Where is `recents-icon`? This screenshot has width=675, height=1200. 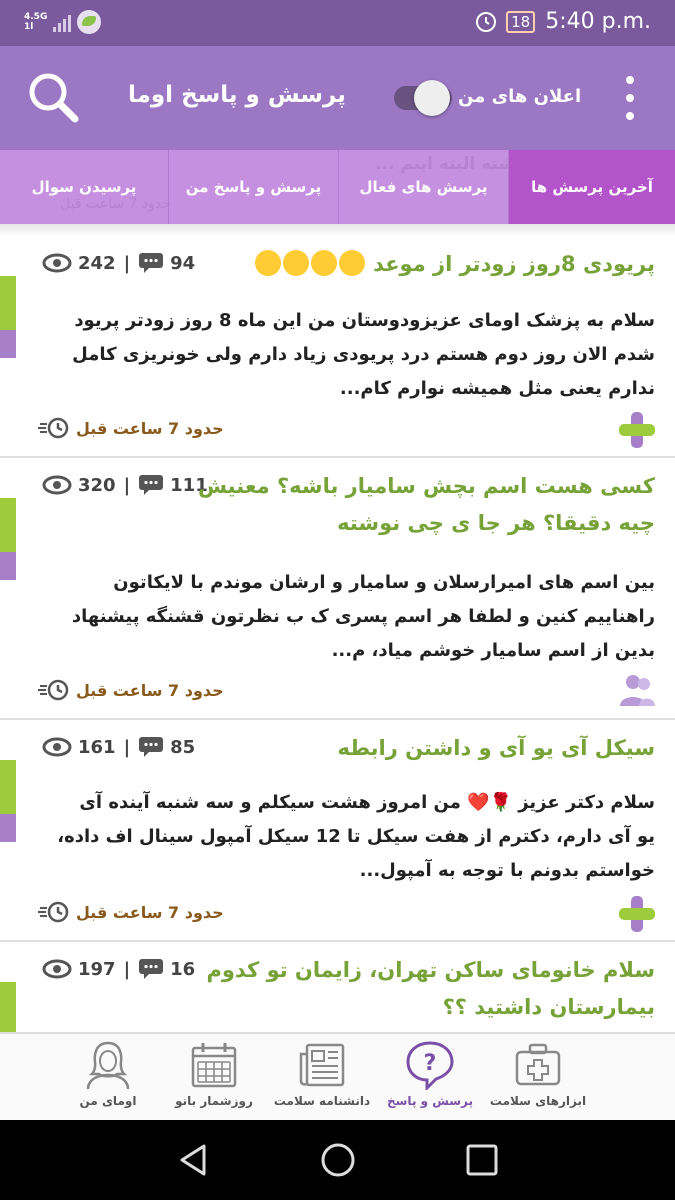 recents-icon is located at coordinates (482, 1160).